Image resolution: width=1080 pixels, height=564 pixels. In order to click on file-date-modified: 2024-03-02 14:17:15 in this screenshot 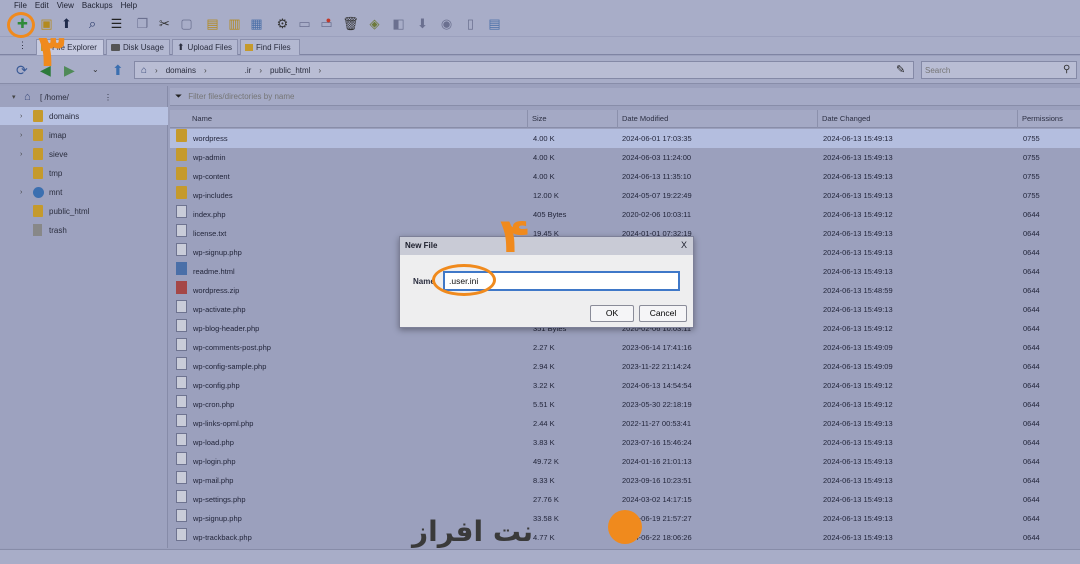, I will do `click(657, 499)`.